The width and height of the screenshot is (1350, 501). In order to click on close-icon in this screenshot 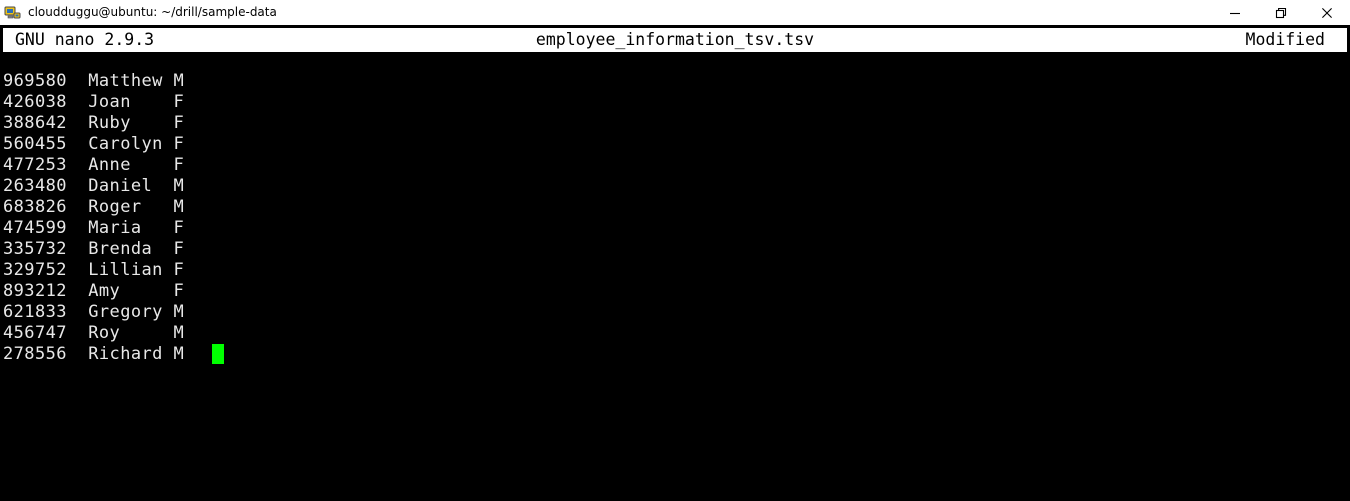, I will do `click(1327, 12)`.